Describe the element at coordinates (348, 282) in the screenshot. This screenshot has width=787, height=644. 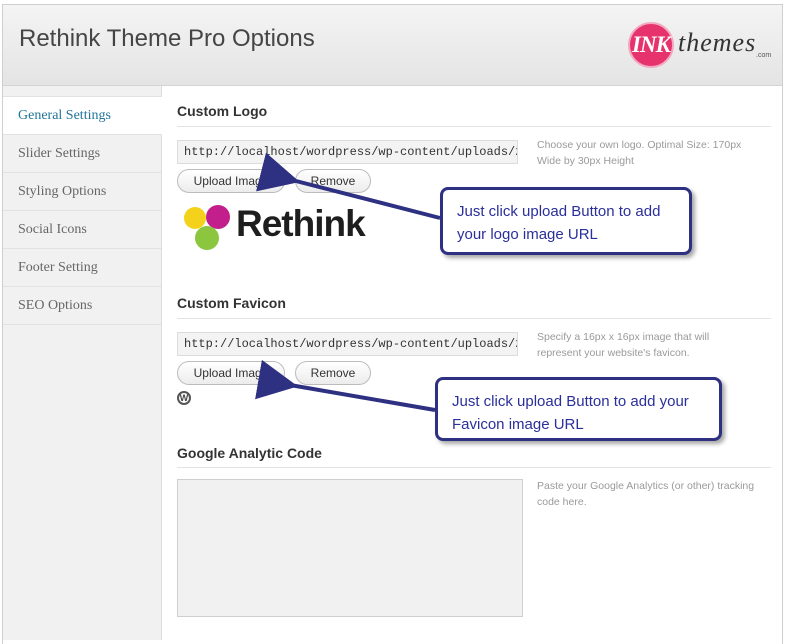
I see `callout-arrows` at that location.